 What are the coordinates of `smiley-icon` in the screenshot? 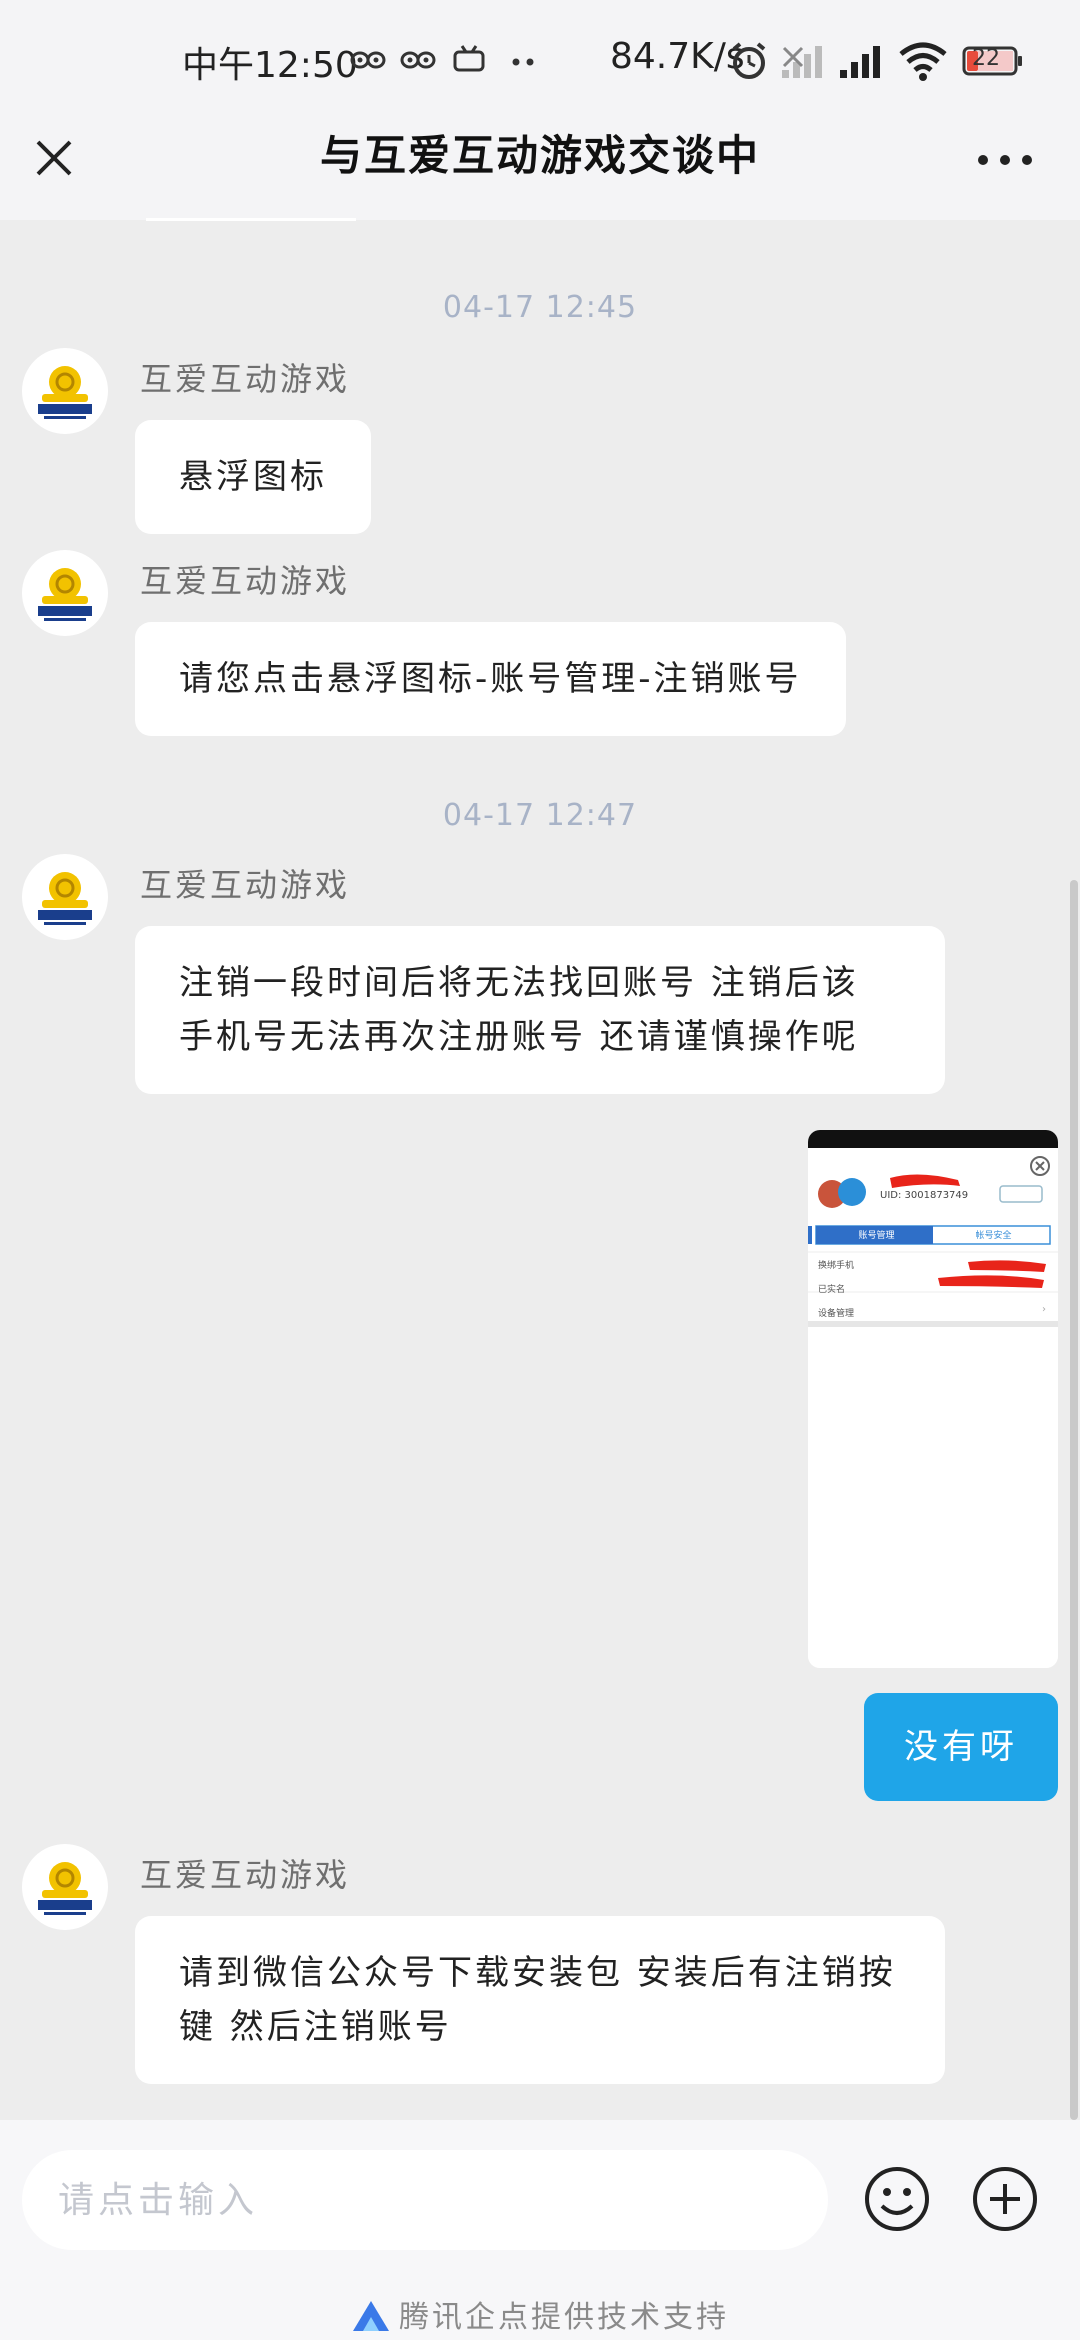 It's located at (897, 2199).